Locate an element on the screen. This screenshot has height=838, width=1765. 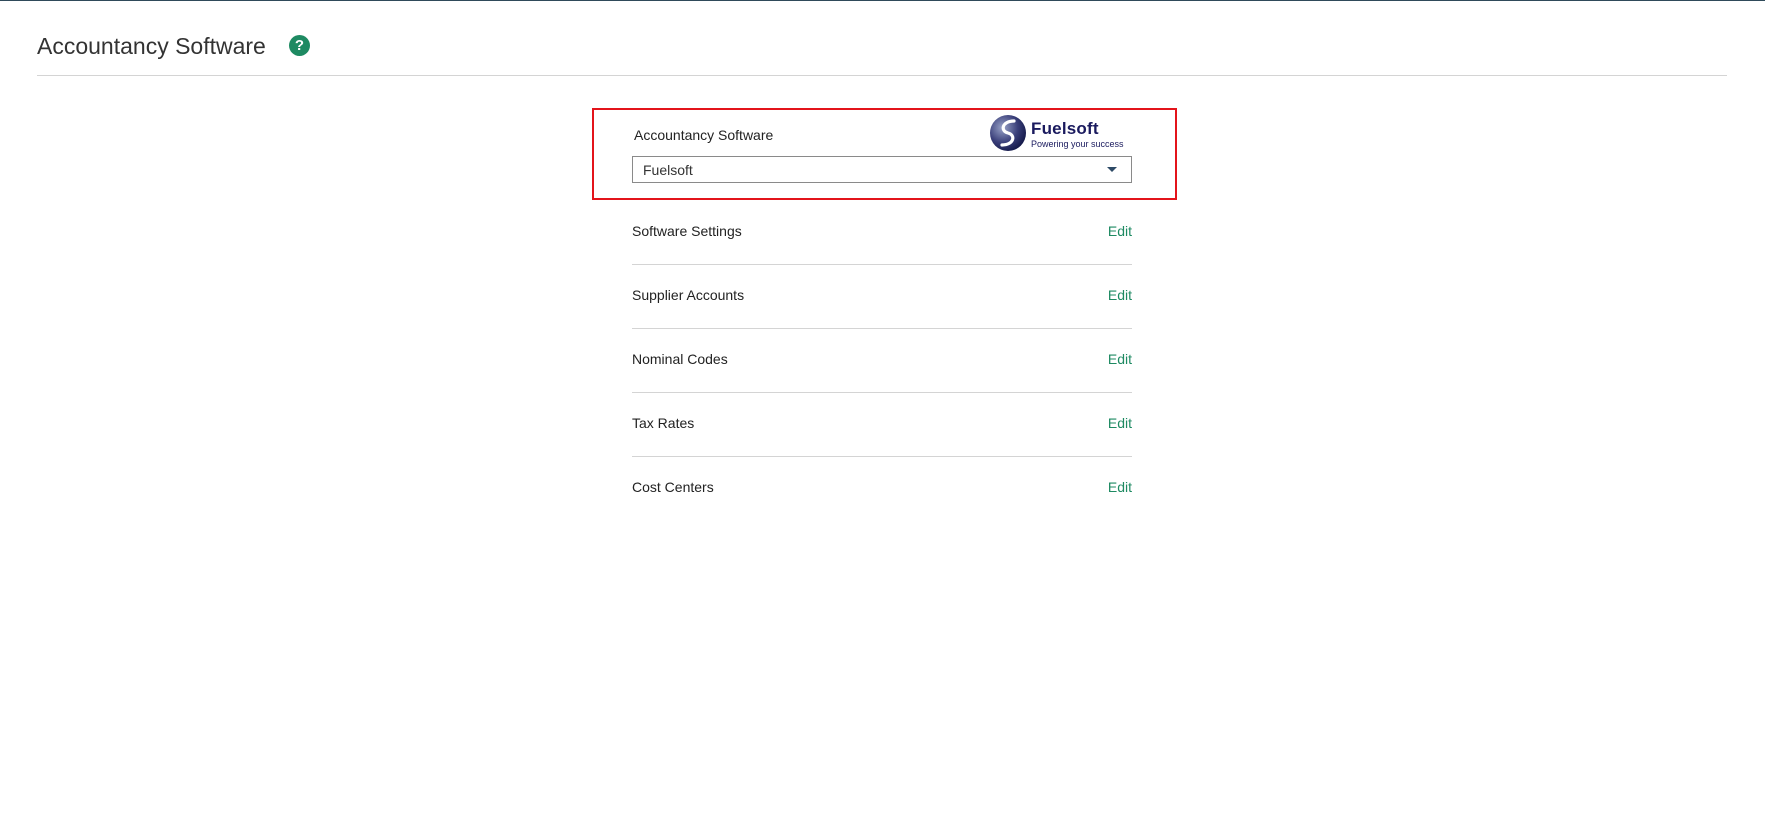
edit-supplier-accounts-link: Edit is located at coordinates (1120, 295).